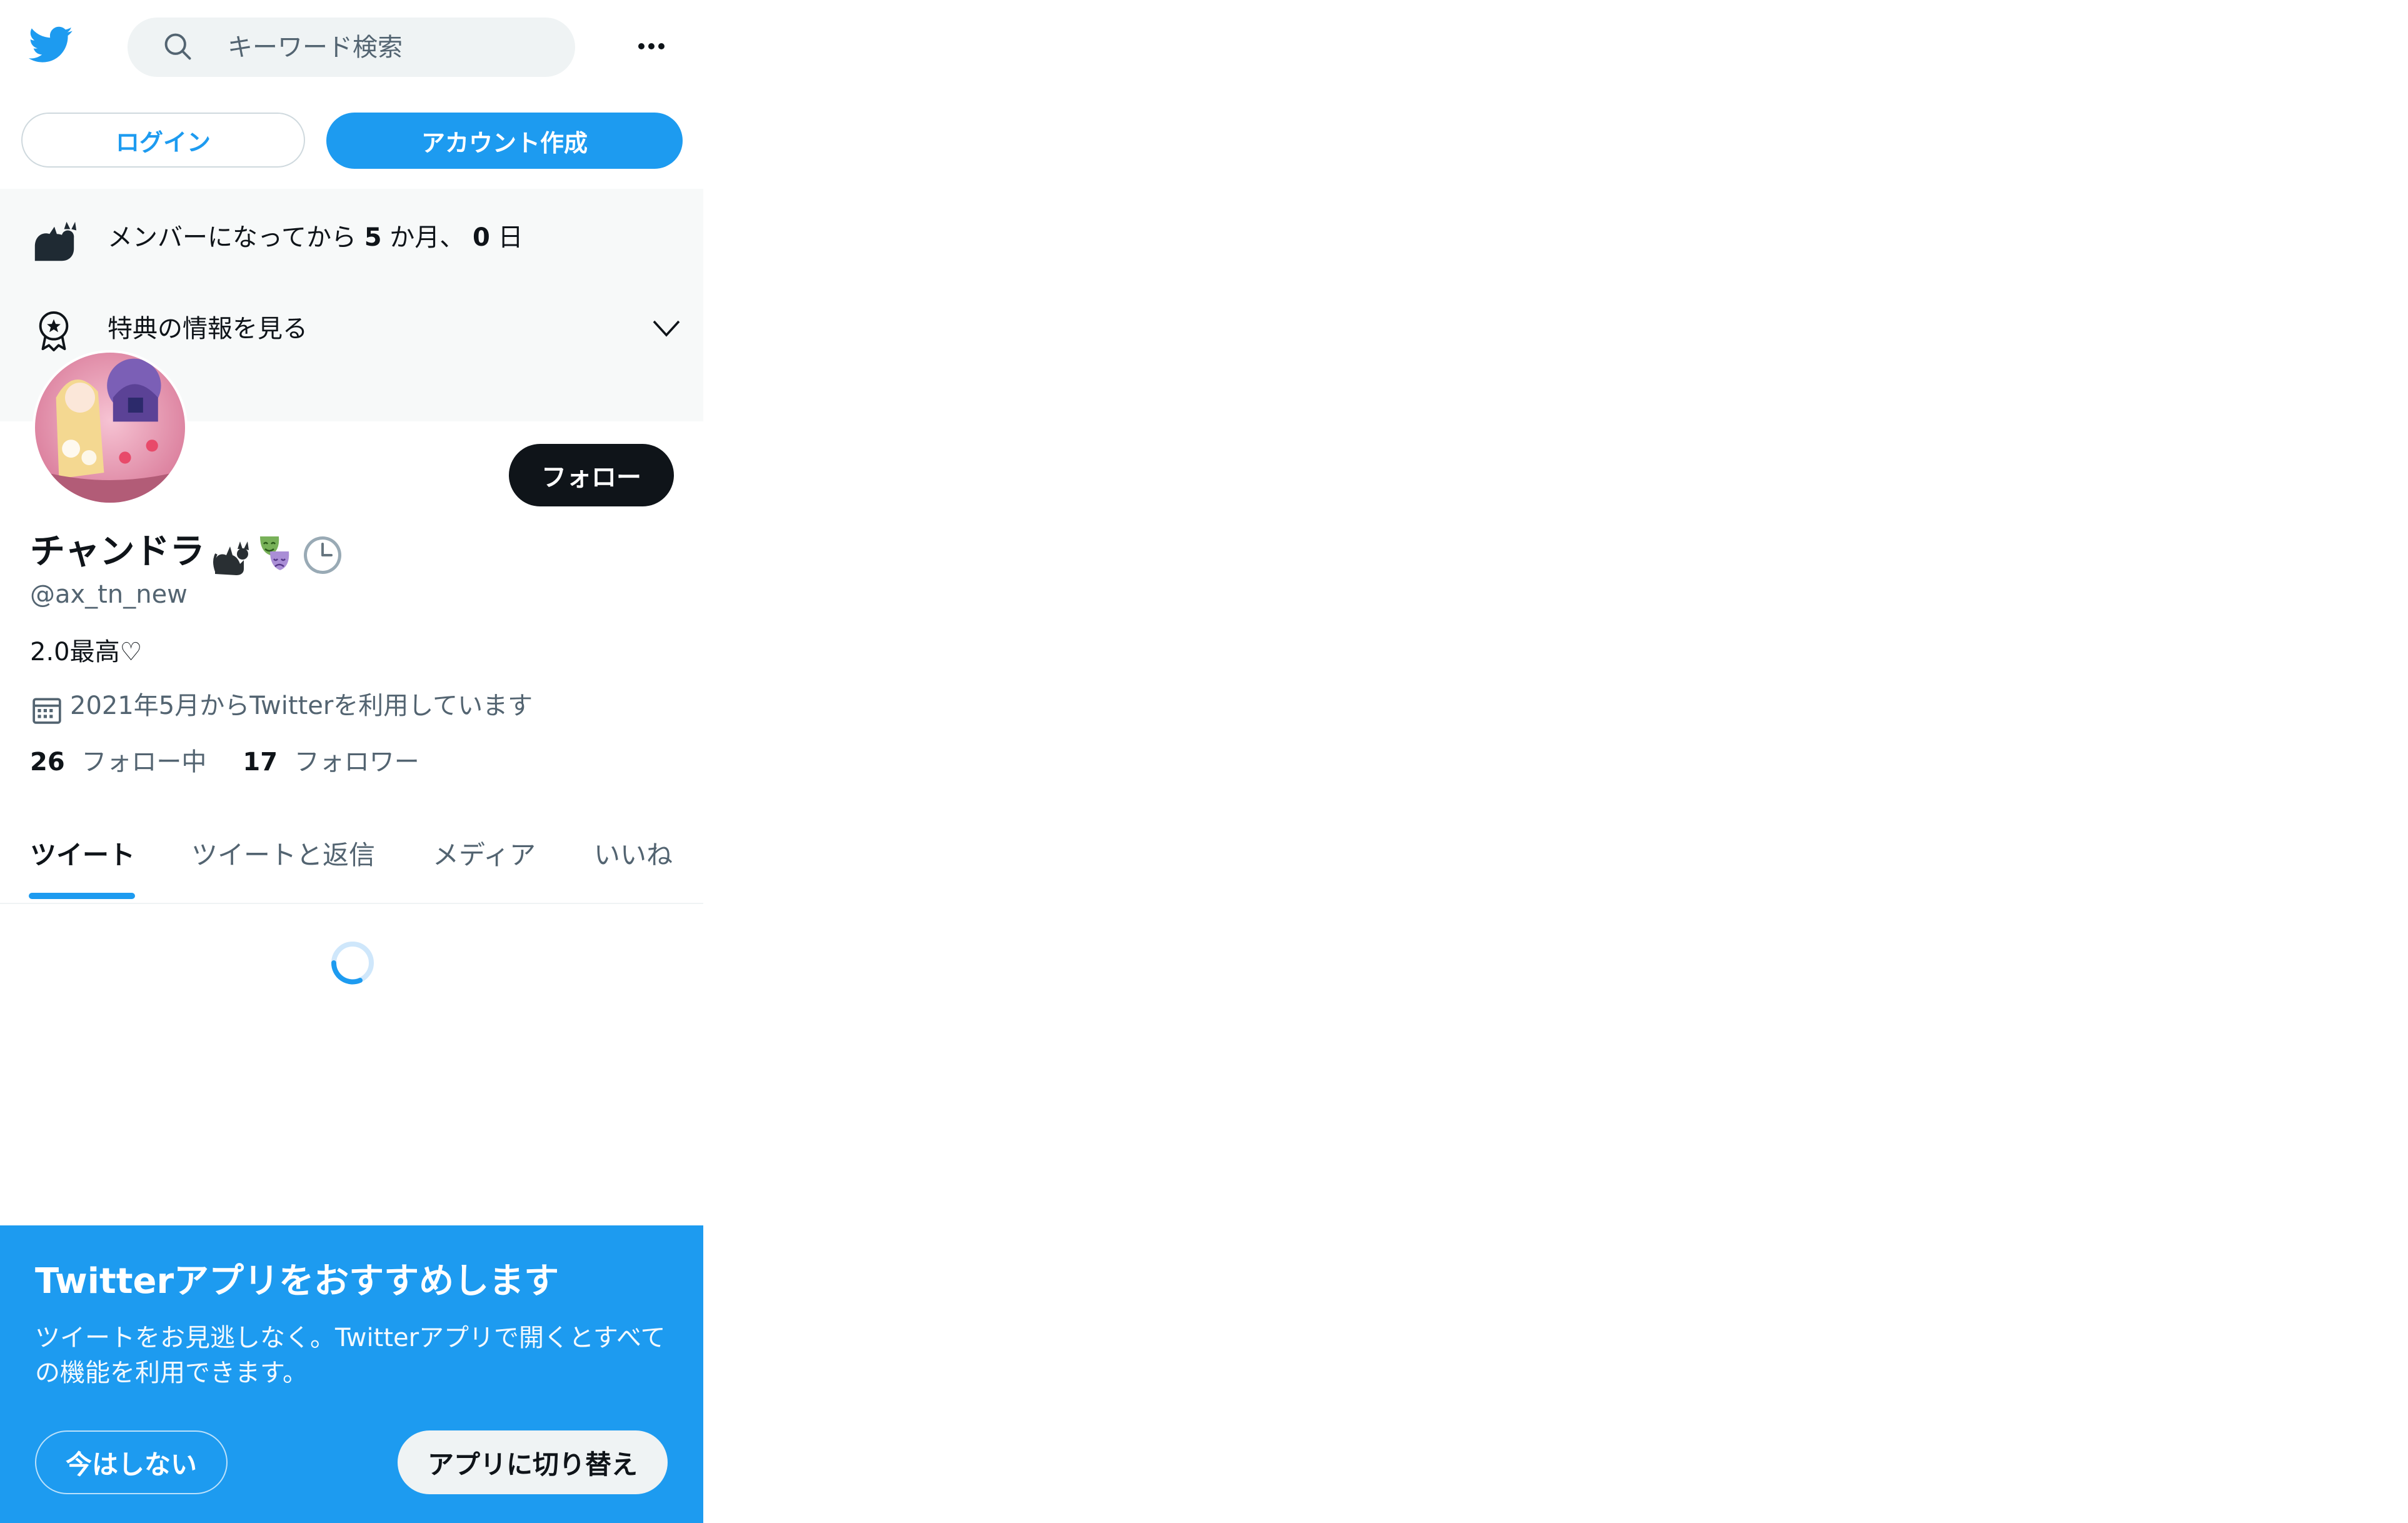  Describe the element at coordinates (356, 762) in the screenshot. I see `followers-label: フォロワー` at that location.